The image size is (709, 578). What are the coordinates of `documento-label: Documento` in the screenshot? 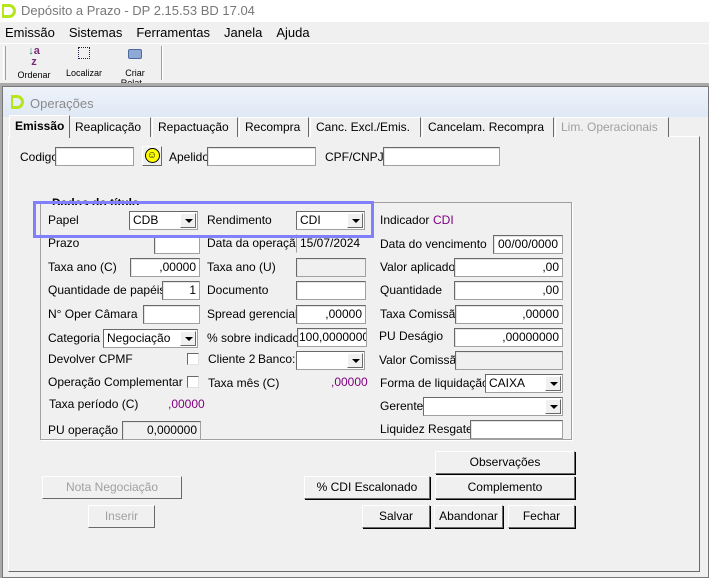 It's located at (238, 290).